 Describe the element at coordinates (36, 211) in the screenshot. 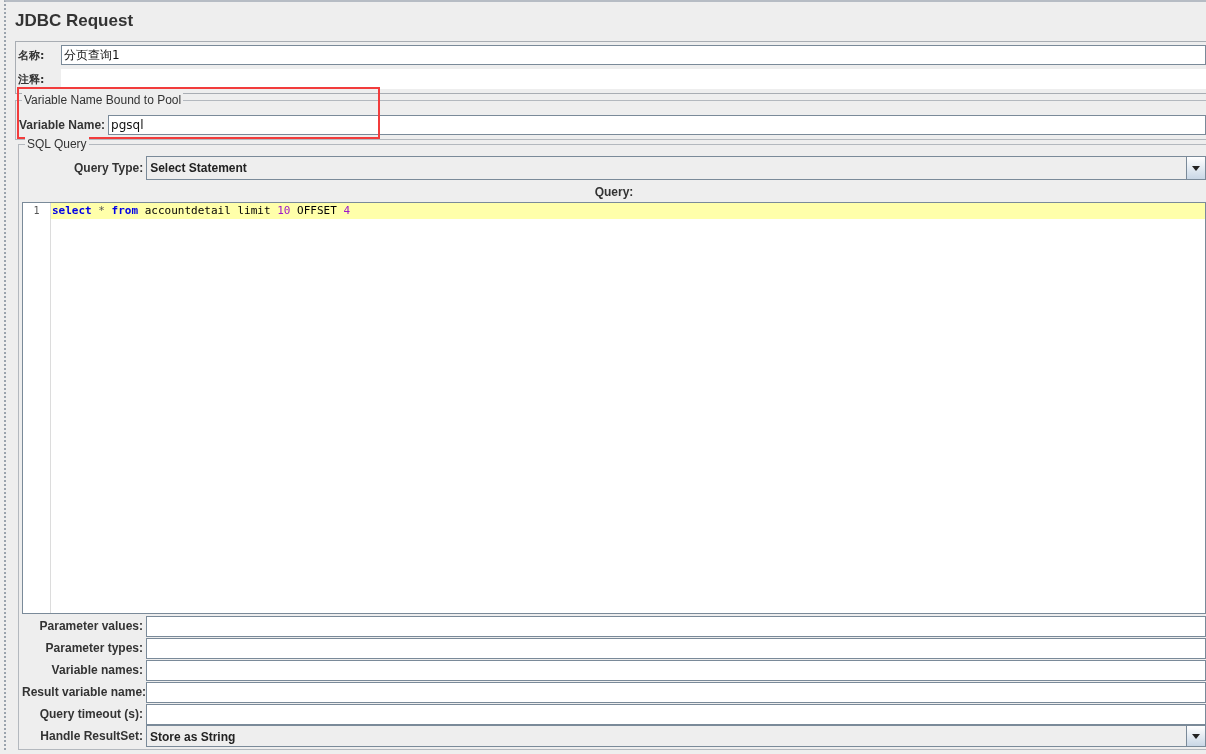

I see `line-number: 1` at that location.